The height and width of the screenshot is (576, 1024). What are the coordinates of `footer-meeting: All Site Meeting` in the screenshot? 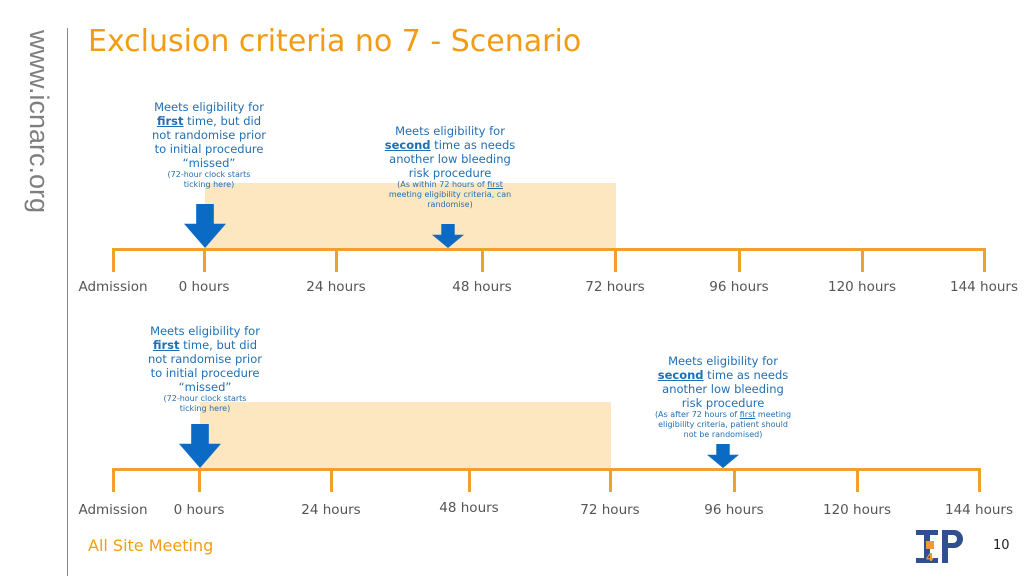 It's located at (151, 545).